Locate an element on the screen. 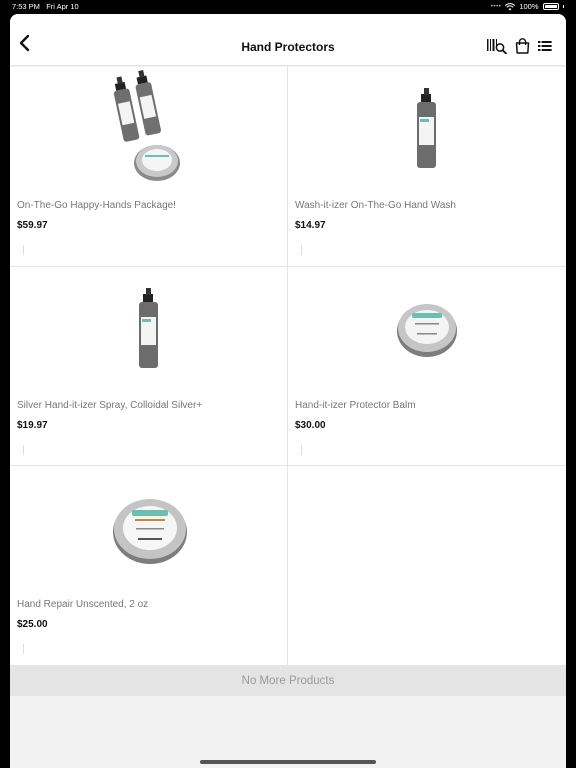  empty-cell is located at coordinates (427, 565).